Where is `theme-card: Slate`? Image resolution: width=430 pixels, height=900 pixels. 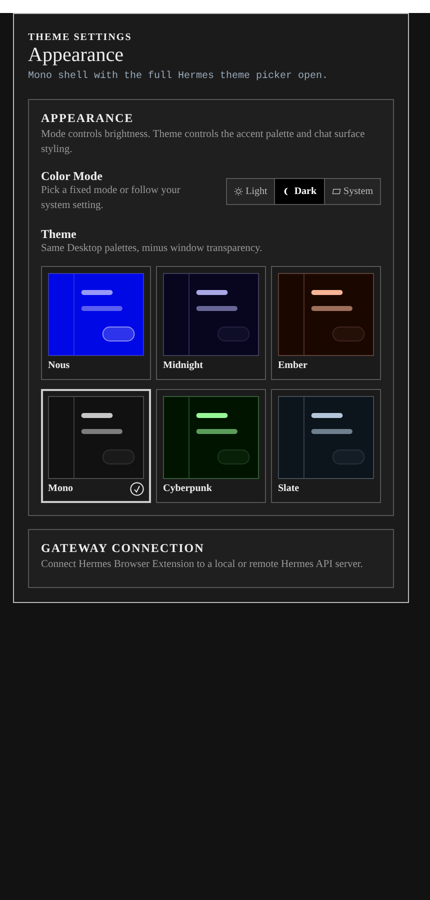
theme-card: Slate is located at coordinates (326, 445).